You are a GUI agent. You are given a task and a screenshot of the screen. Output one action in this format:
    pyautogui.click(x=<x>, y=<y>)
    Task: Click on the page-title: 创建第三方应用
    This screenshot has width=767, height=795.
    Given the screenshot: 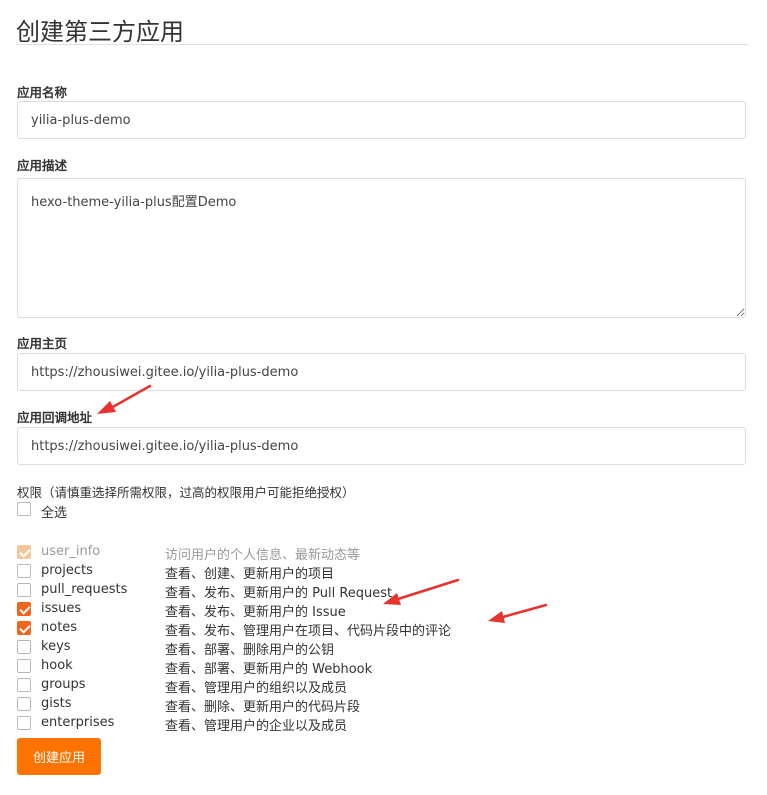 What is the action you would take?
    pyautogui.click(x=100, y=32)
    